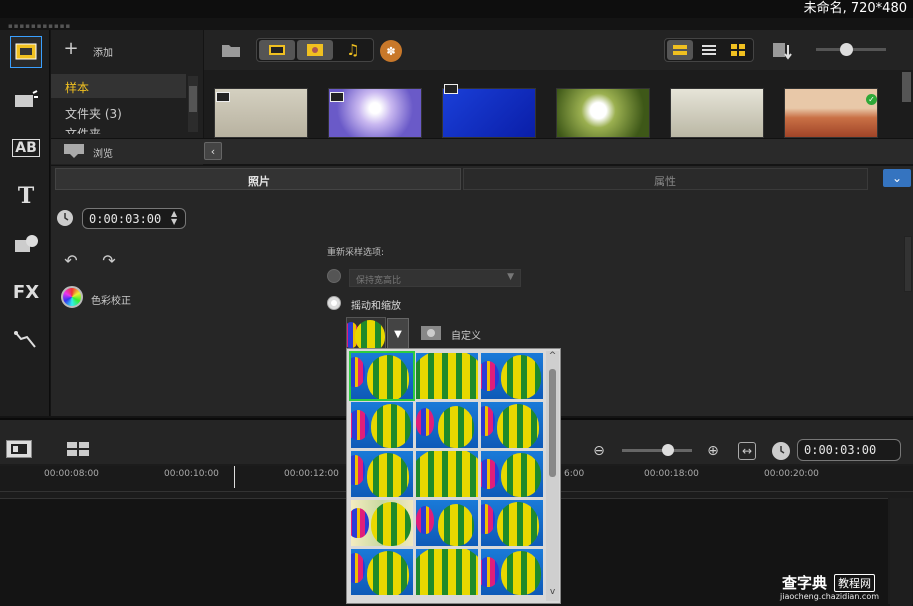 This screenshot has height=606, width=913. Describe the element at coordinates (908, 264) in the screenshot. I see `options-panel-scrollbar` at that location.